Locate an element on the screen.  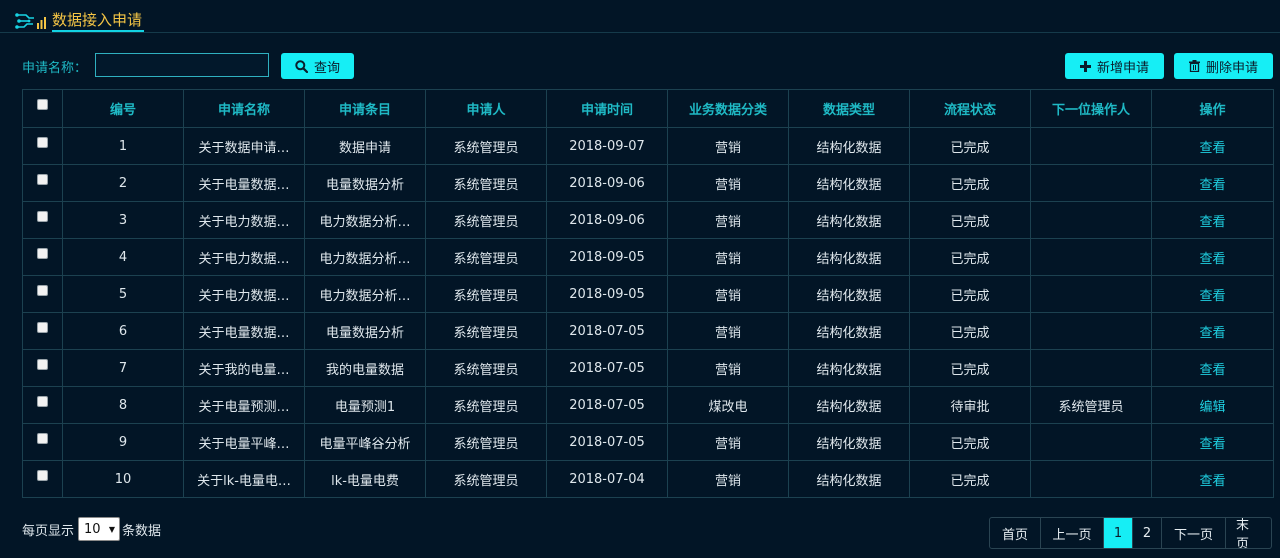
query-button: 查询 is located at coordinates (317, 66).